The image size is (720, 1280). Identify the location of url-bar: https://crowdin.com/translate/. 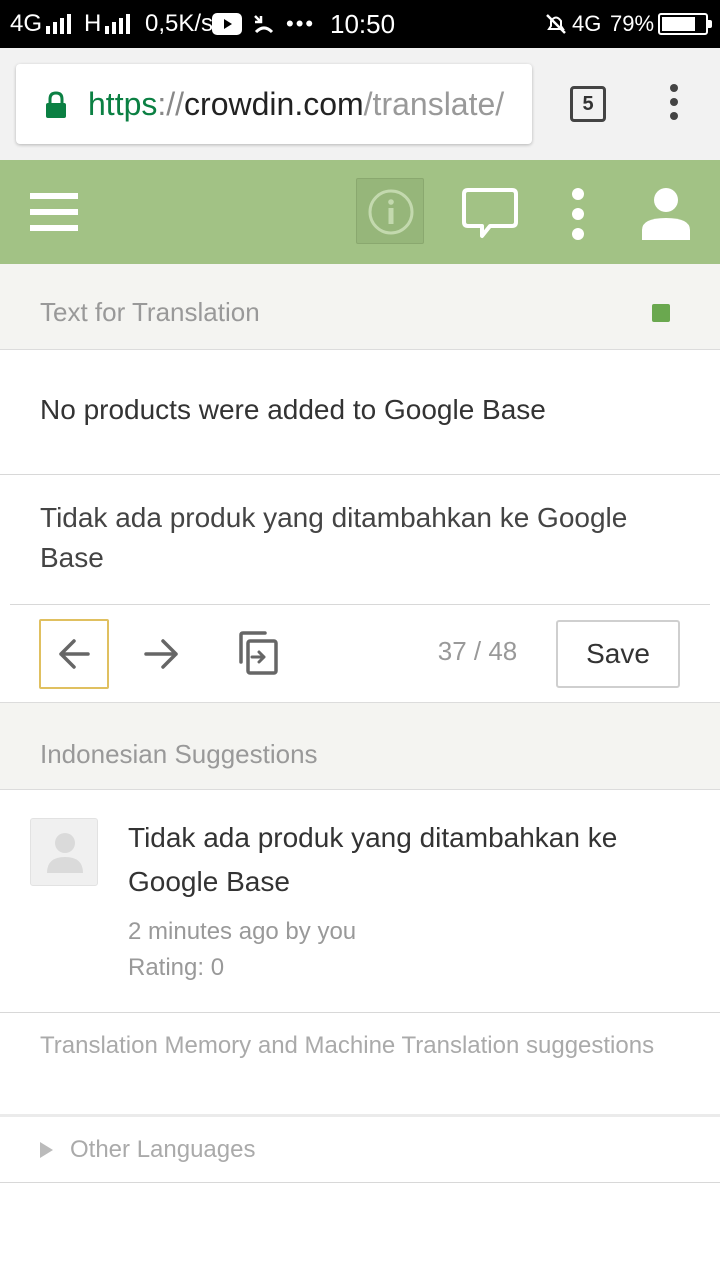
(274, 104).